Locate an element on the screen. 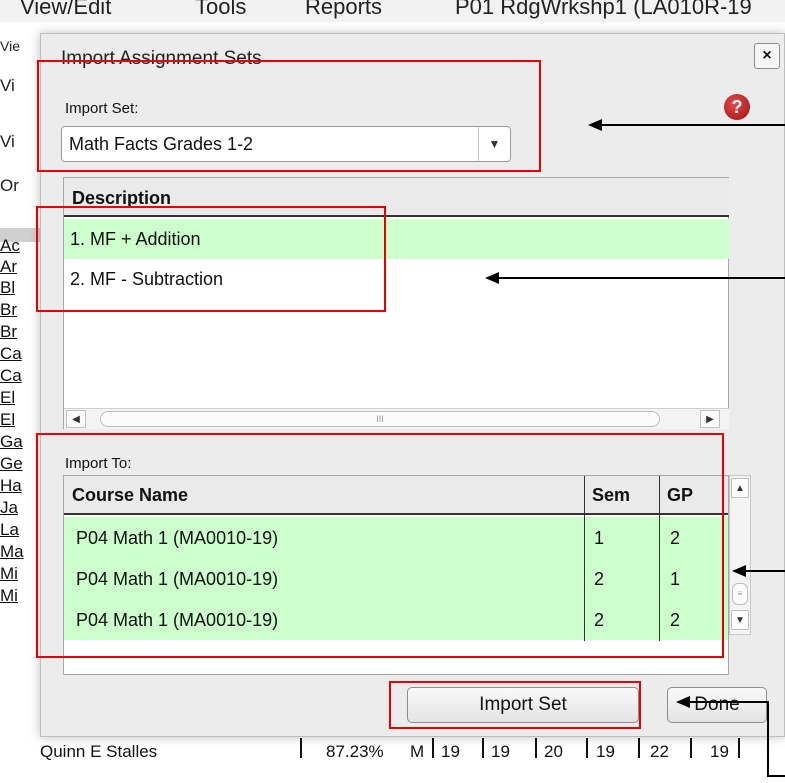  annotation-box-import-set is located at coordinates (289, 116).